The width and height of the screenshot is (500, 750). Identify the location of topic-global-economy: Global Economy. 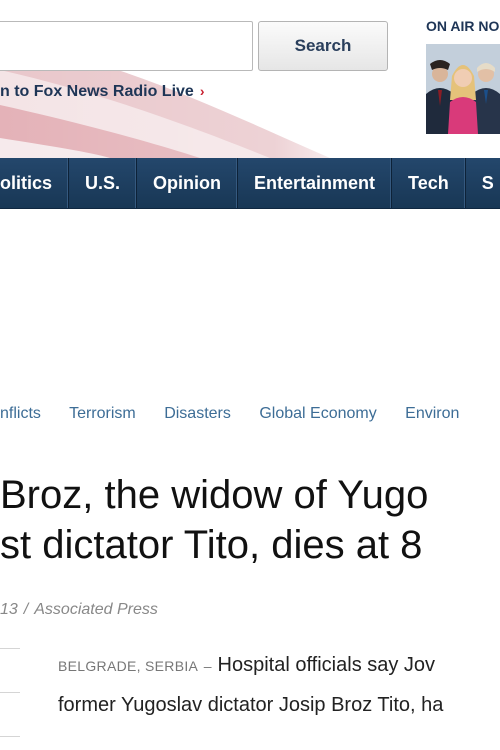
(317, 413).